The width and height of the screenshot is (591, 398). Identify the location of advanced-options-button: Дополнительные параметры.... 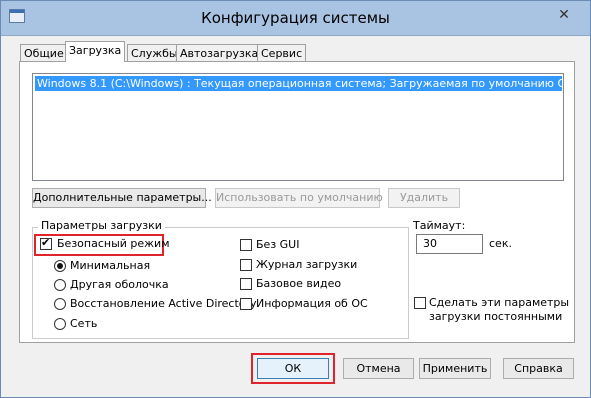
(122, 198).